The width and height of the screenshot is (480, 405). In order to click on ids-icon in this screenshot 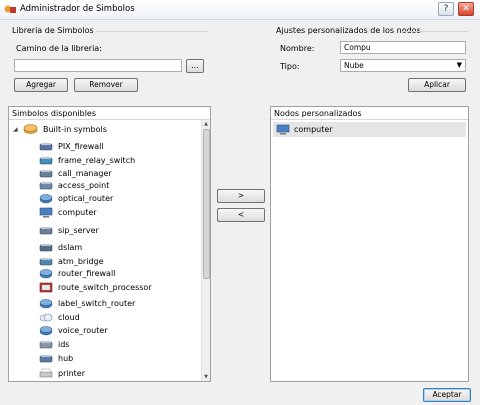, I will do `click(46, 345)`.